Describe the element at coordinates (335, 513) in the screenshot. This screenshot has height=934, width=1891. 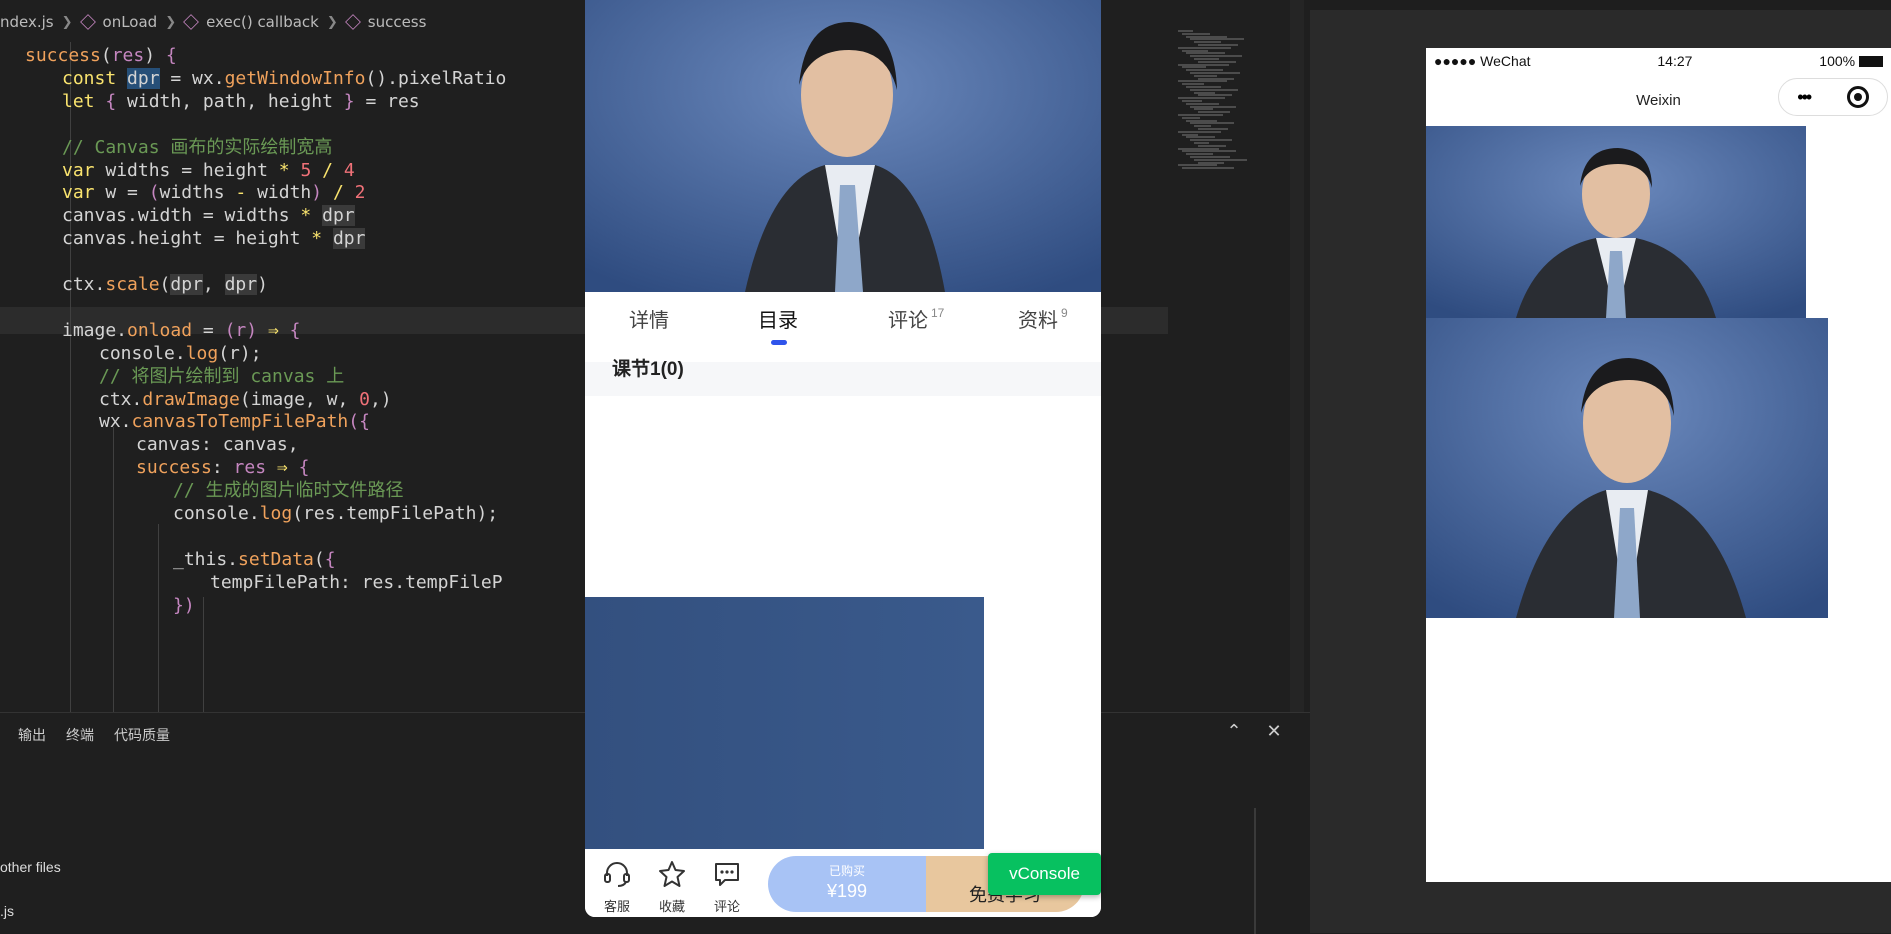
I see `code-line: console.log(res.tempFilePath);` at that location.